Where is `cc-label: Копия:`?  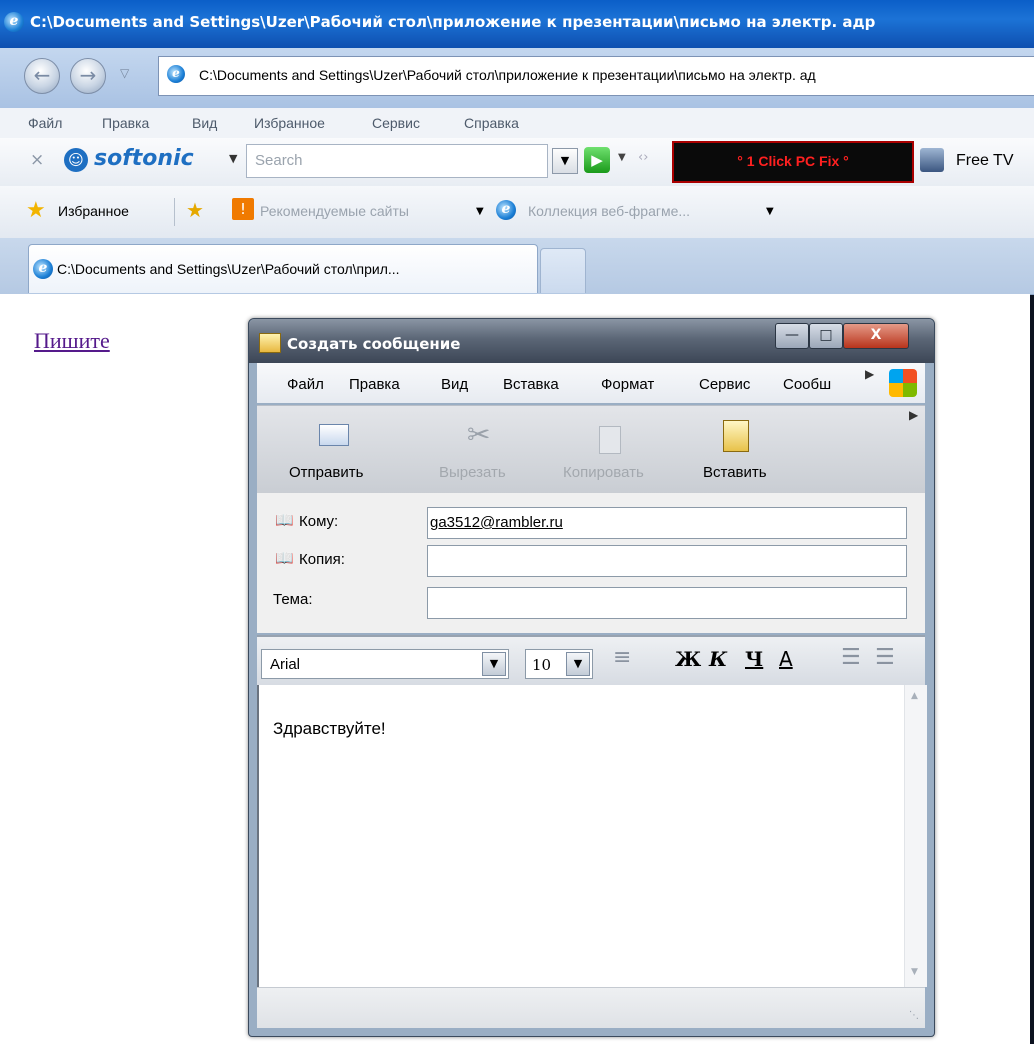
cc-label: Копия: is located at coordinates (322, 559).